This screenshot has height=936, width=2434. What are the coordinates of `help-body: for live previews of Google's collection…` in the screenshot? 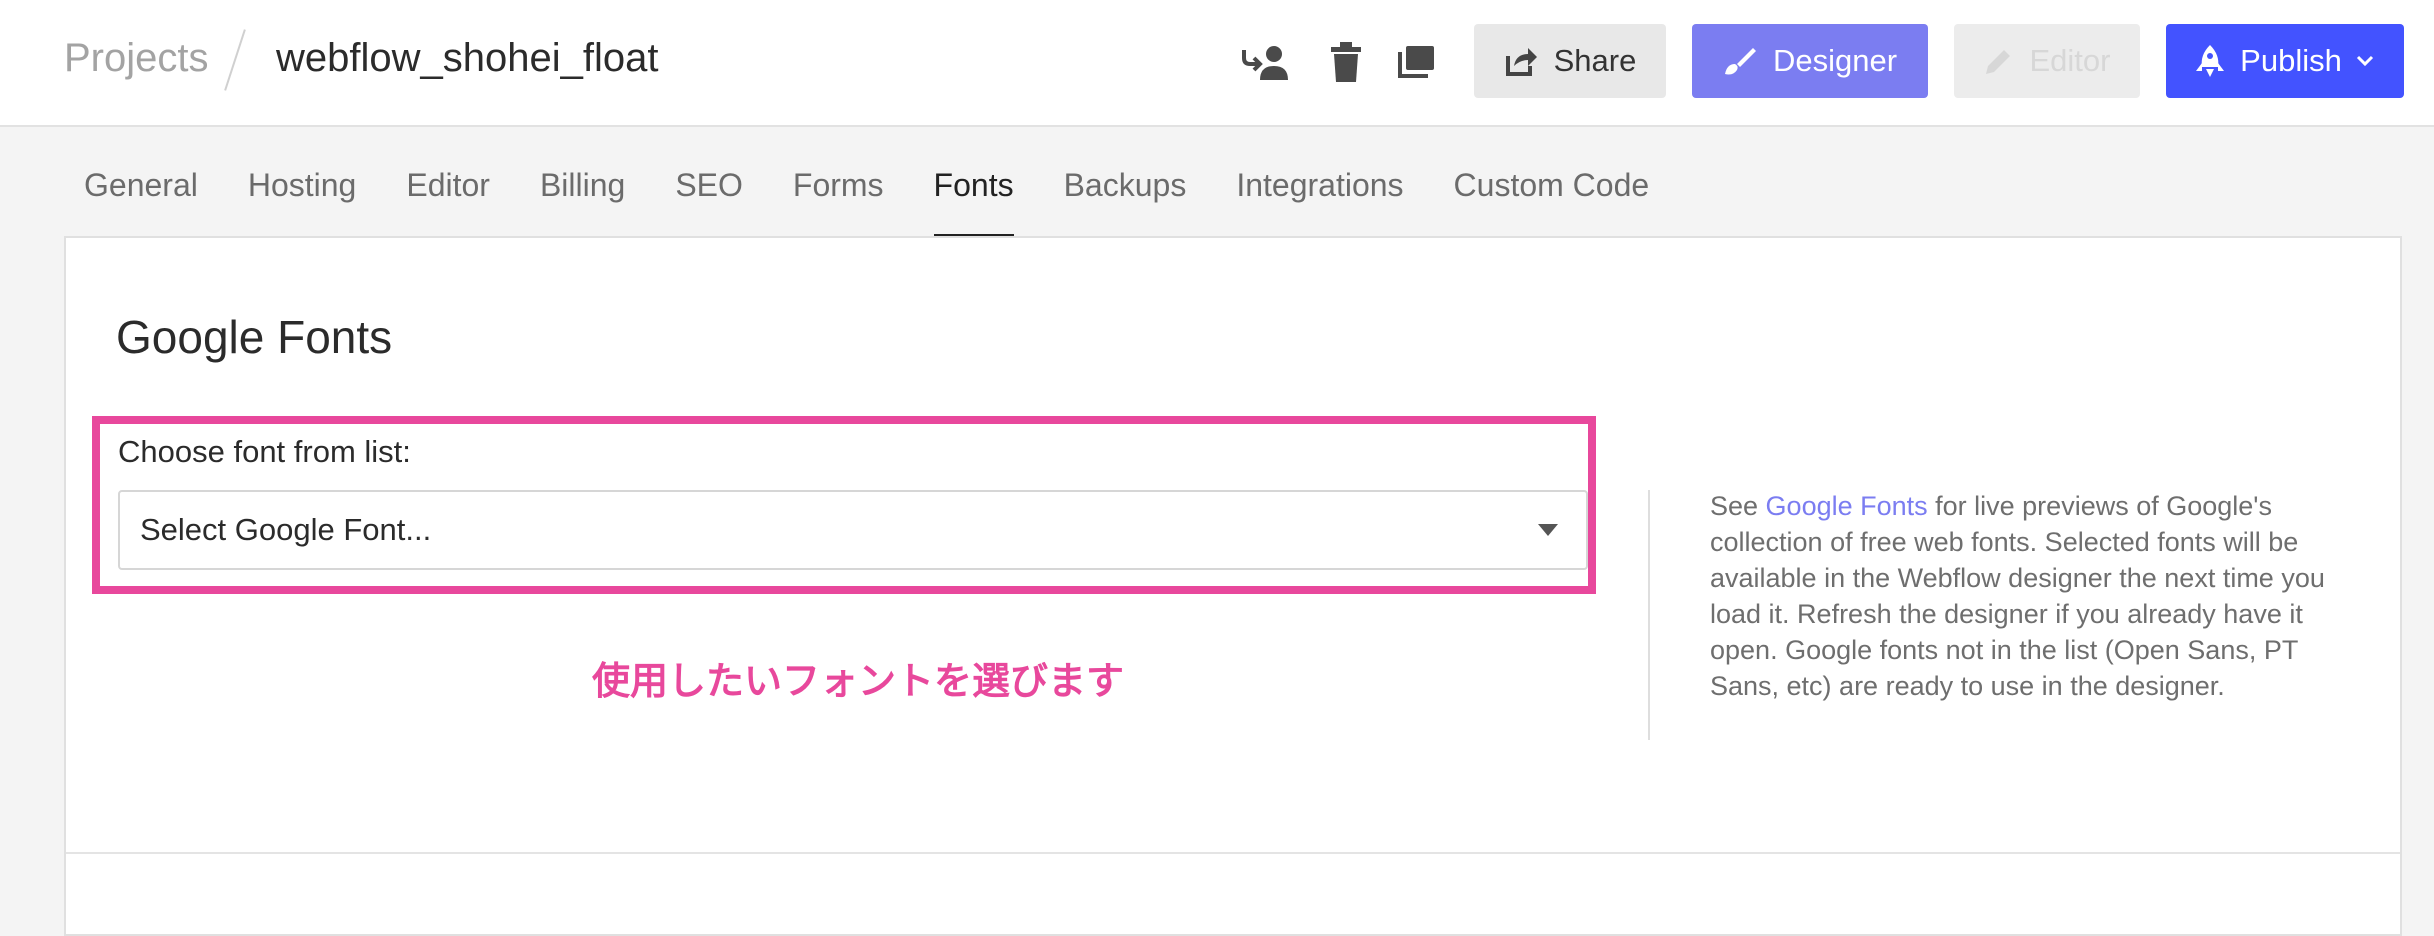 It's located at (2017, 596).